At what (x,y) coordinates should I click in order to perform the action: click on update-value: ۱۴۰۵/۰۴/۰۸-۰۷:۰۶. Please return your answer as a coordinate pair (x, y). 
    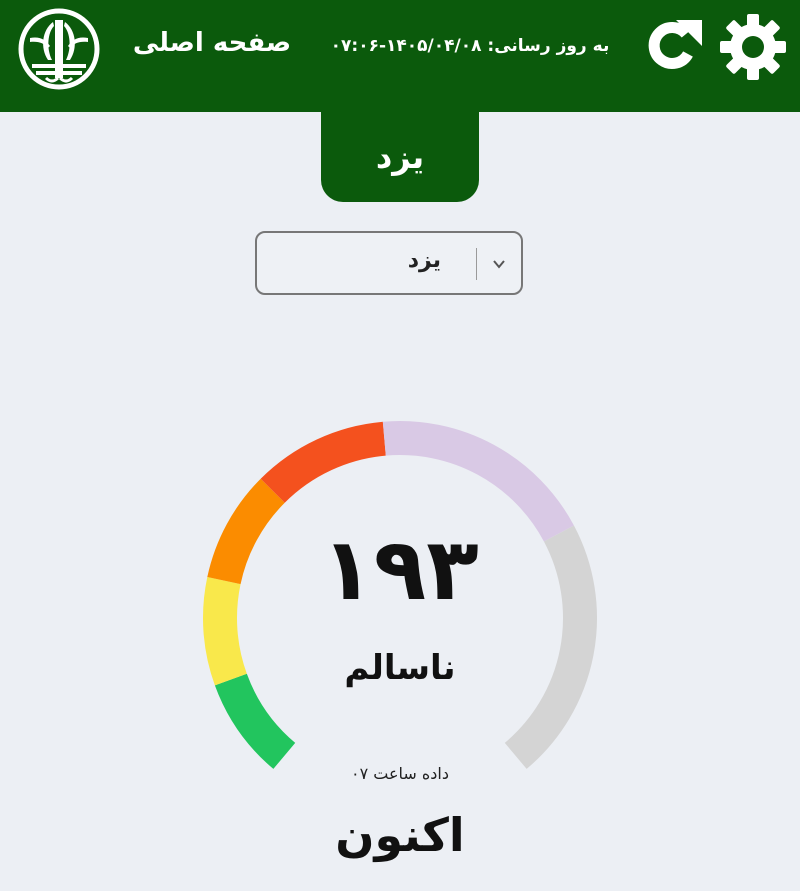
    Looking at the image, I should click on (406, 46).